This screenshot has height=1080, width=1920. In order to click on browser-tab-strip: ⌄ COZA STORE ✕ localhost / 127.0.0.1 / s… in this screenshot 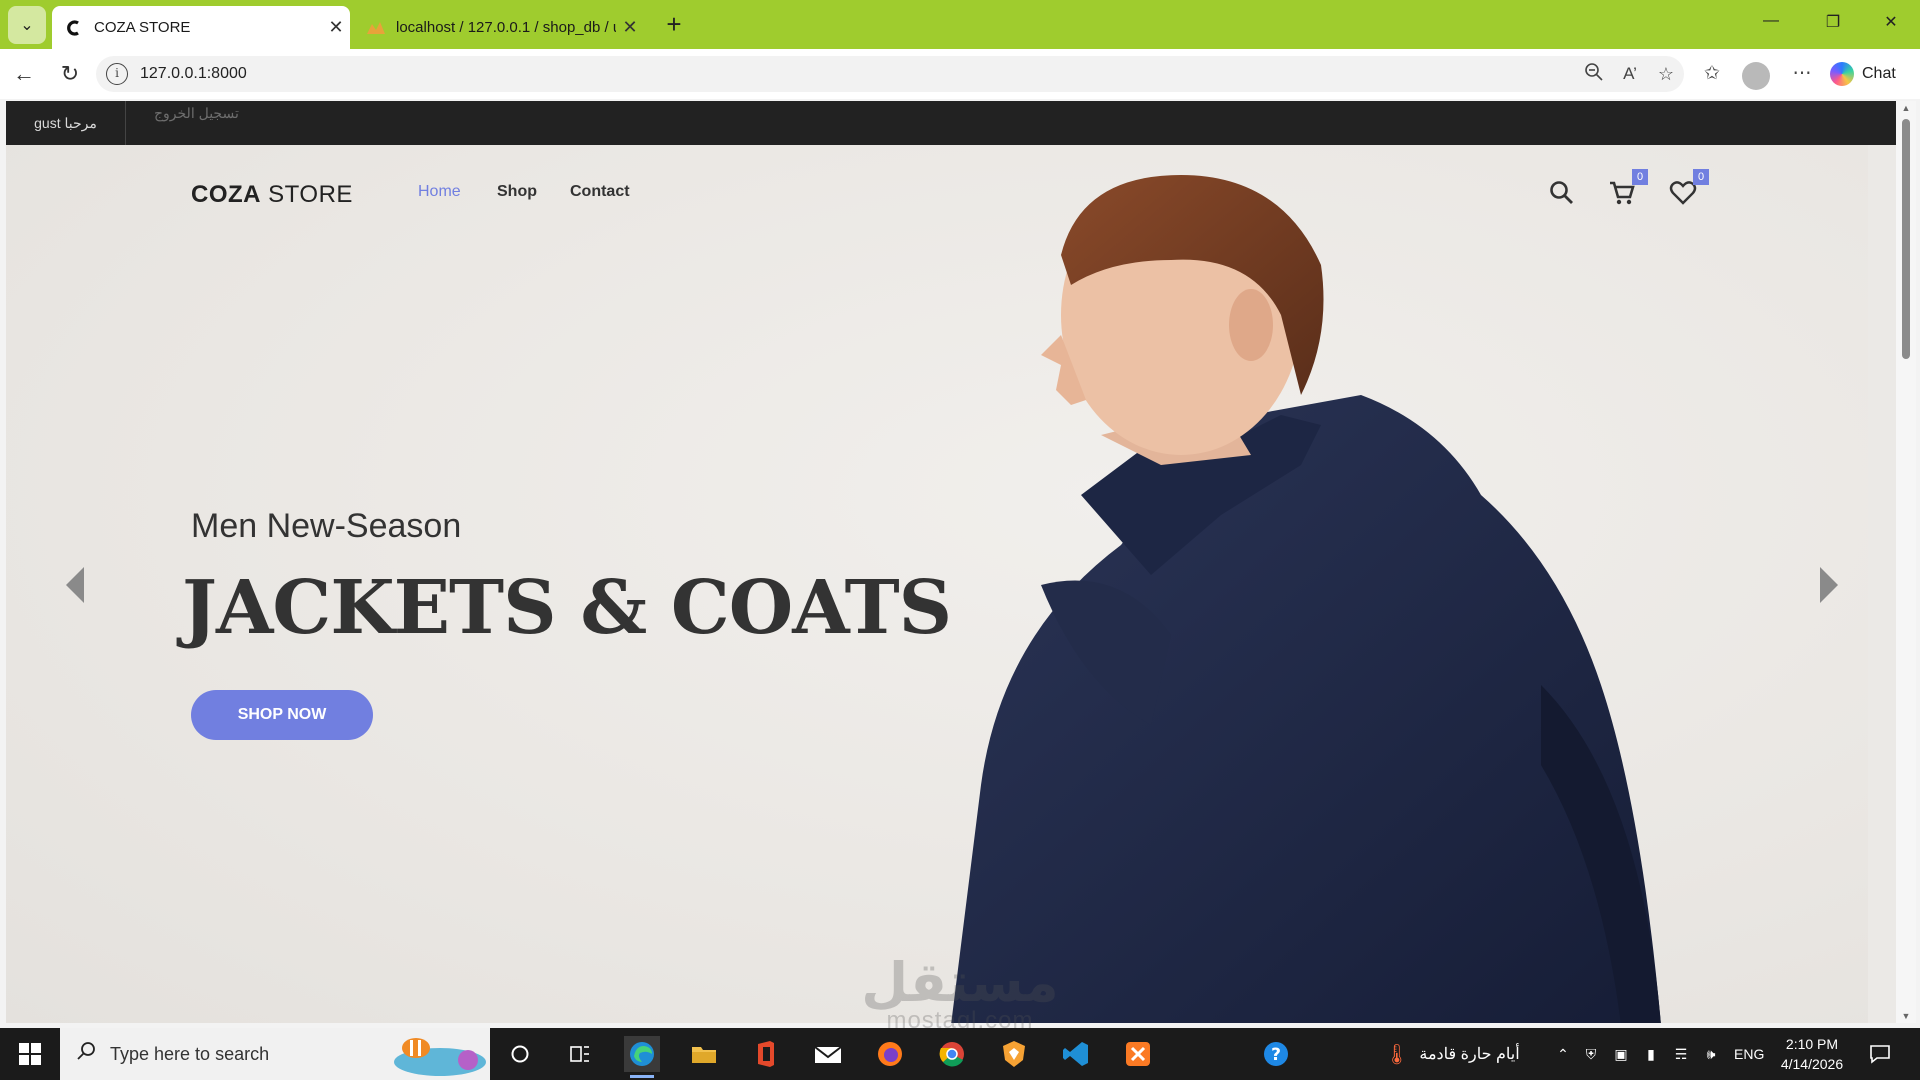, I will do `click(960, 24)`.